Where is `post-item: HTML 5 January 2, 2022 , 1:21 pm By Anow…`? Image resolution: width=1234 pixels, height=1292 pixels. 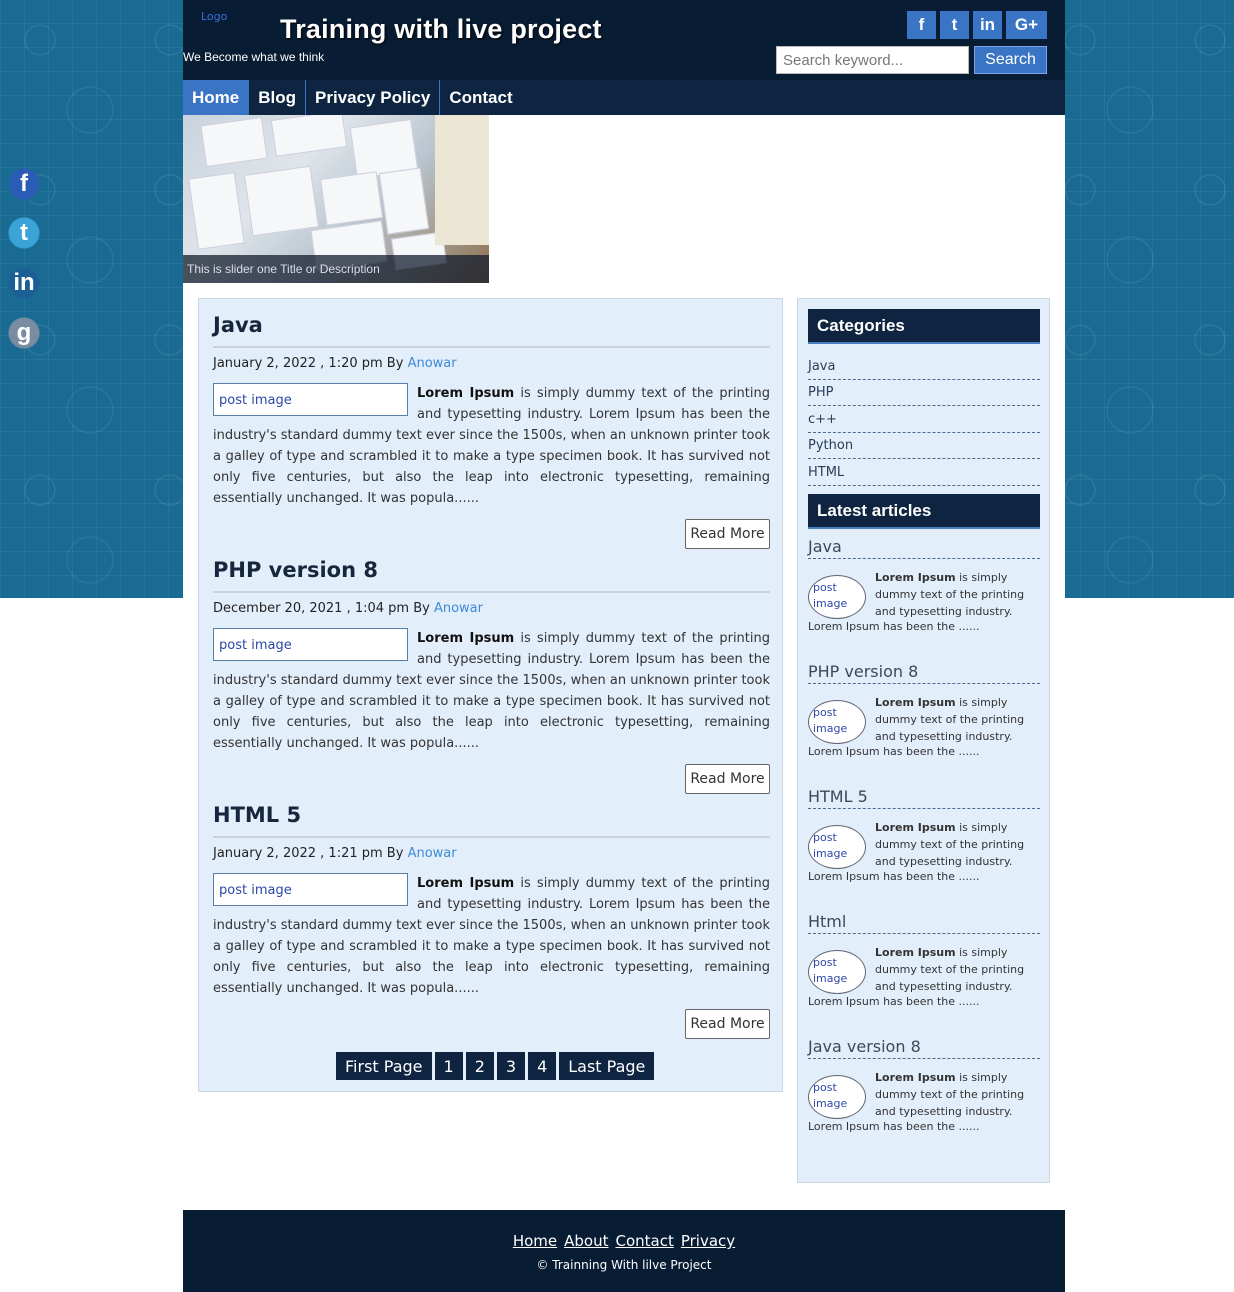
post-item: HTML 5 January 2, 2022 , 1:21 pm By Anow… is located at coordinates (491, 923).